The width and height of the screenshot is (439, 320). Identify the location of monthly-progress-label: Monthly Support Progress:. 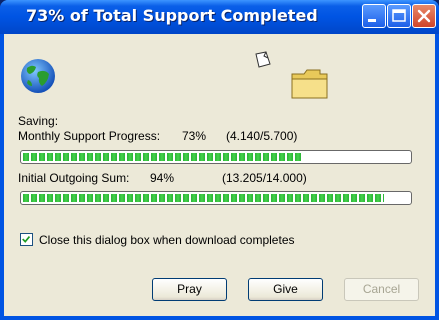
(89, 136).